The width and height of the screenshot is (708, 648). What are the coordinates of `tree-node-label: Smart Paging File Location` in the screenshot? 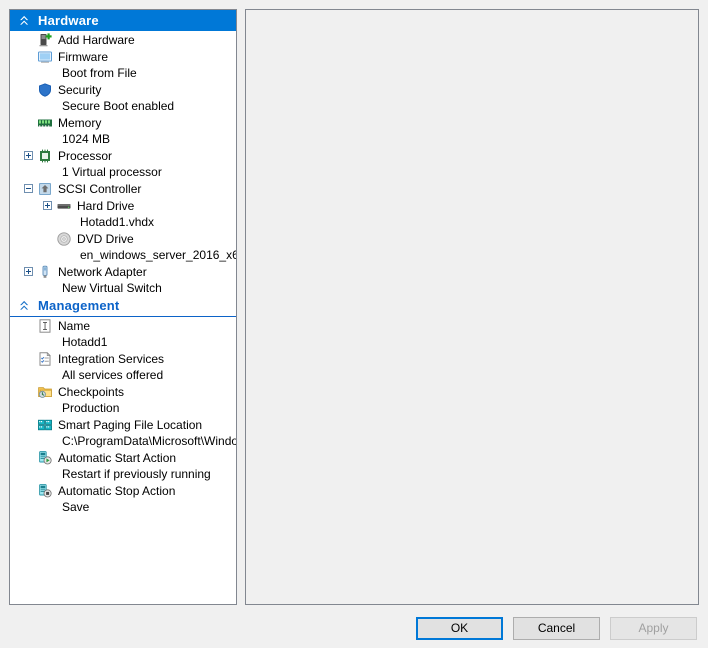 It's located at (130, 424).